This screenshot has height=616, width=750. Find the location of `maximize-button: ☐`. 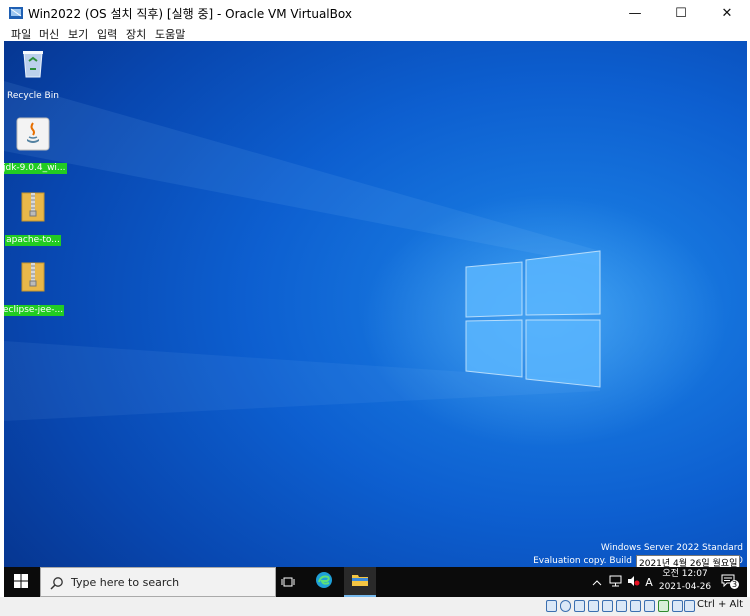

maximize-button: ☐ is located at coordinates (681, 13).